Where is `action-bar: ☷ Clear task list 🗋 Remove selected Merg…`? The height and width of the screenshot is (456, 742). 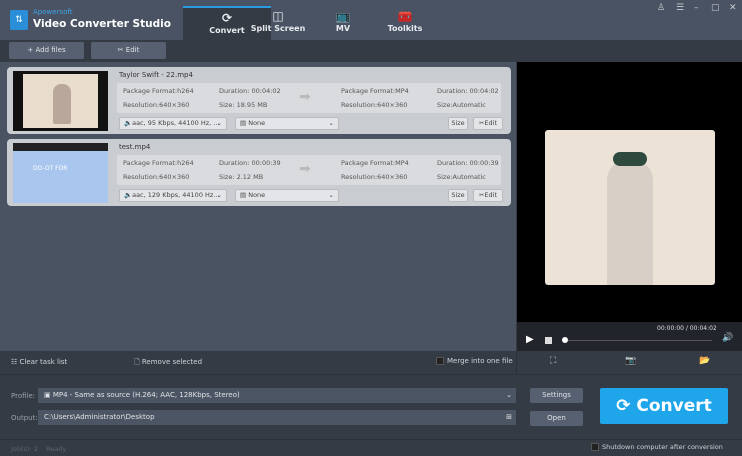
action-bar: ☷ Clear task list 🗋 Remove selected Merg… is located at coordinates (371, 363).